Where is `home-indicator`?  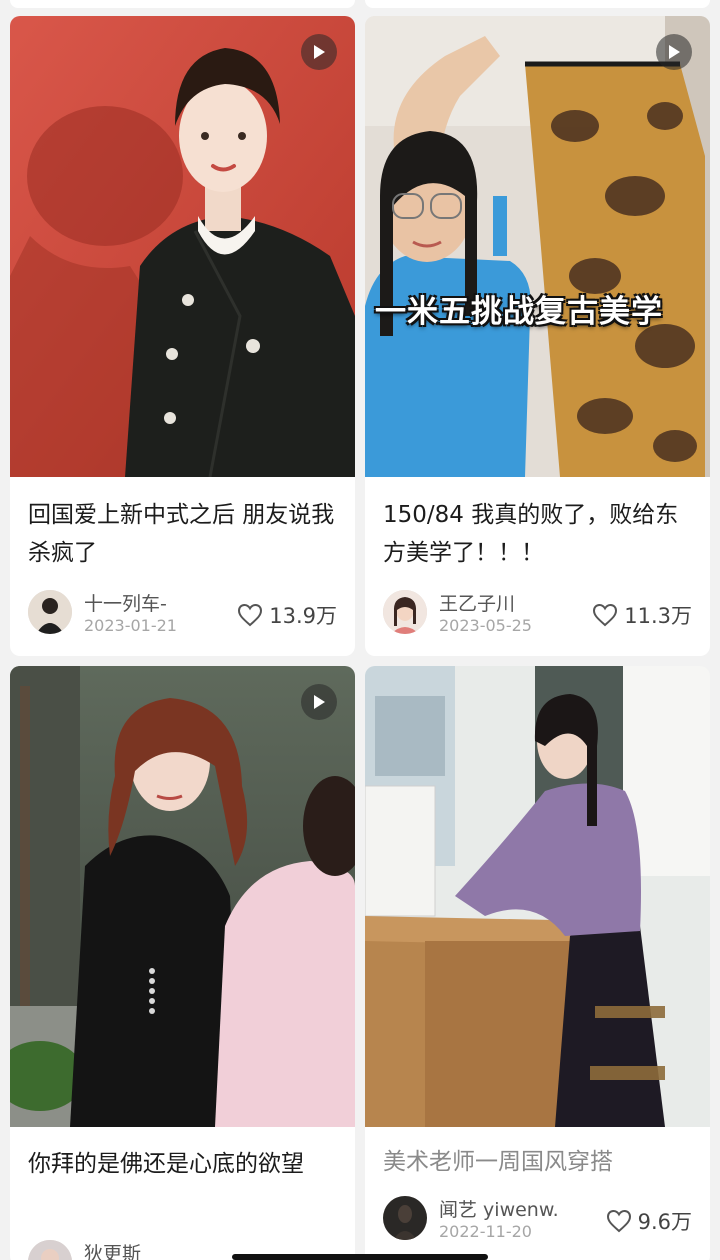 home-indicator is located at coordinates (360, 1257).